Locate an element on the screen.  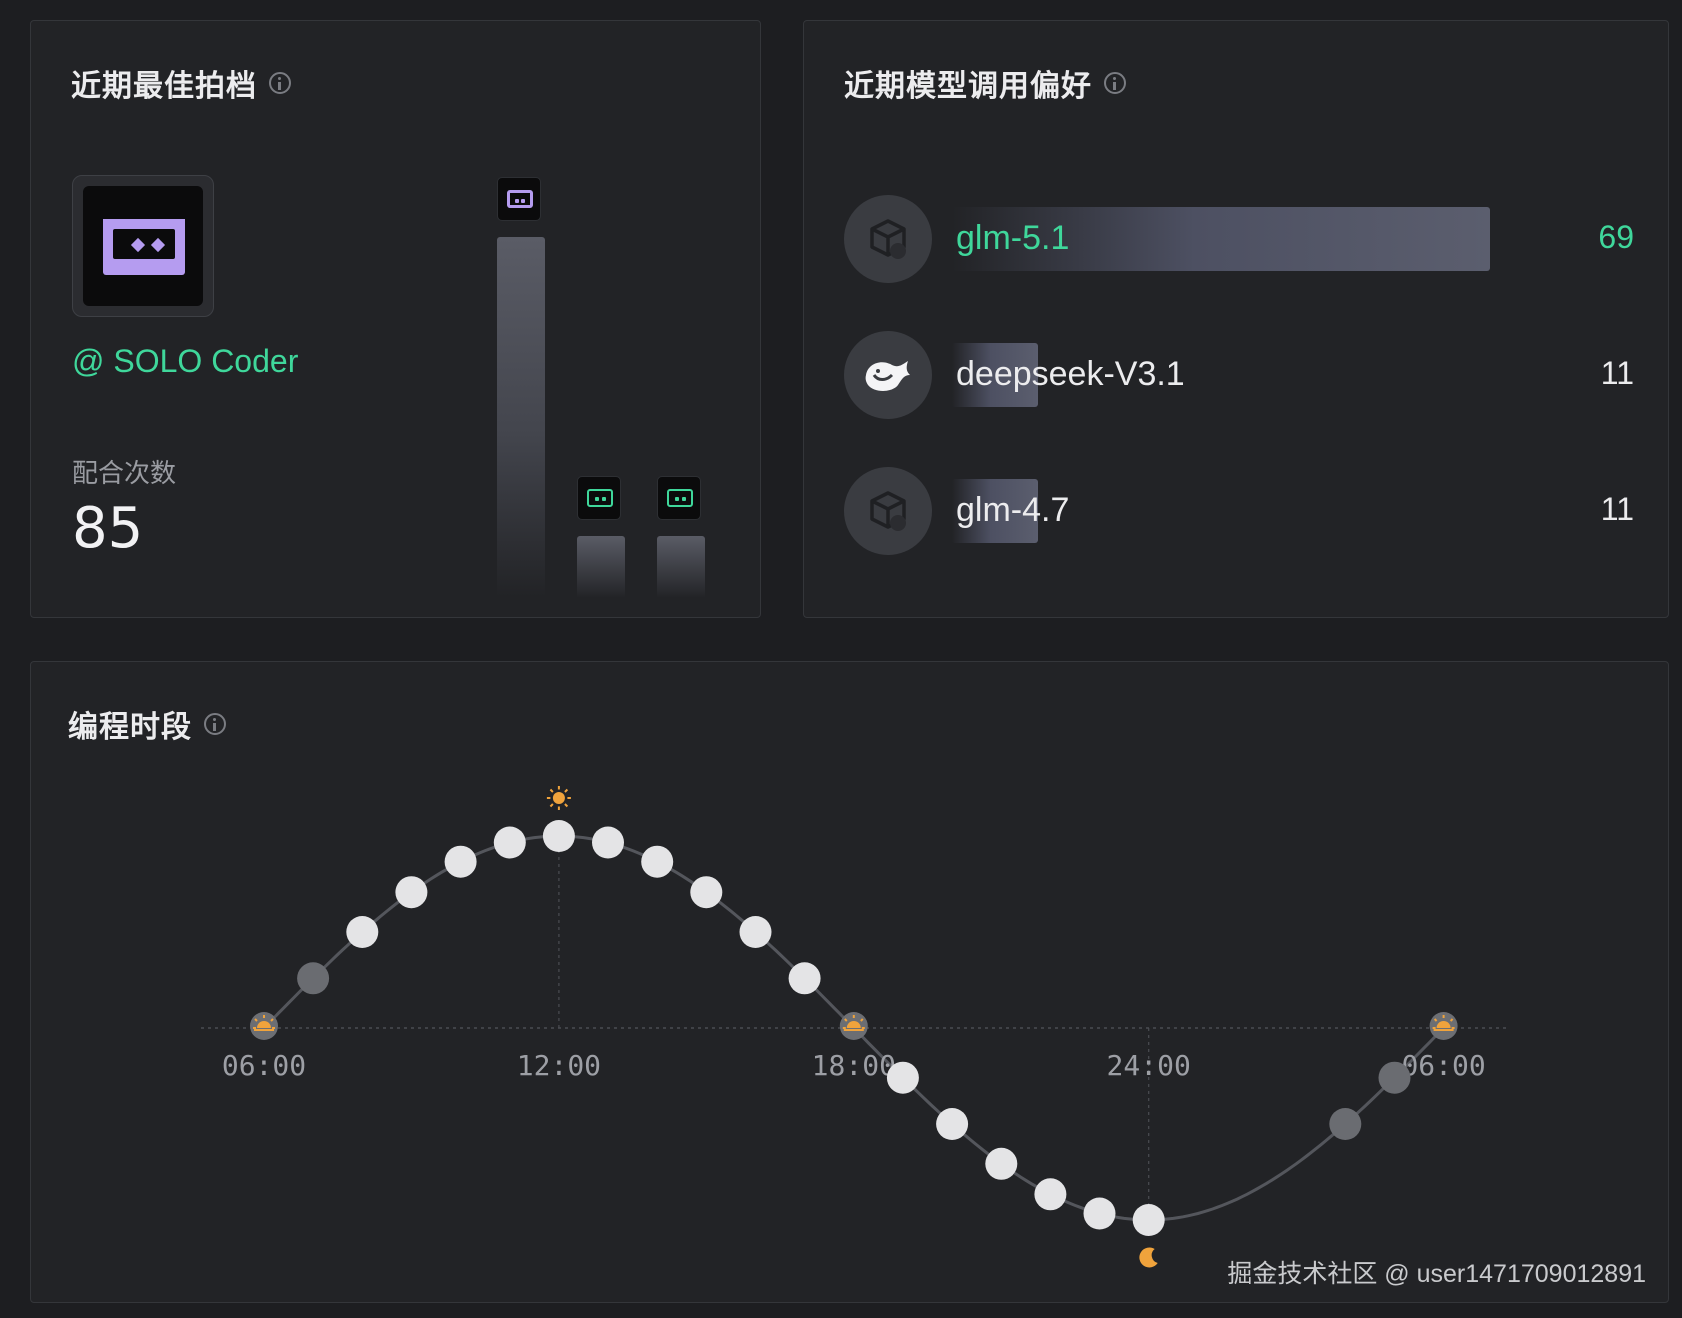
moon-icon is located at coordinates (1148, 1257).